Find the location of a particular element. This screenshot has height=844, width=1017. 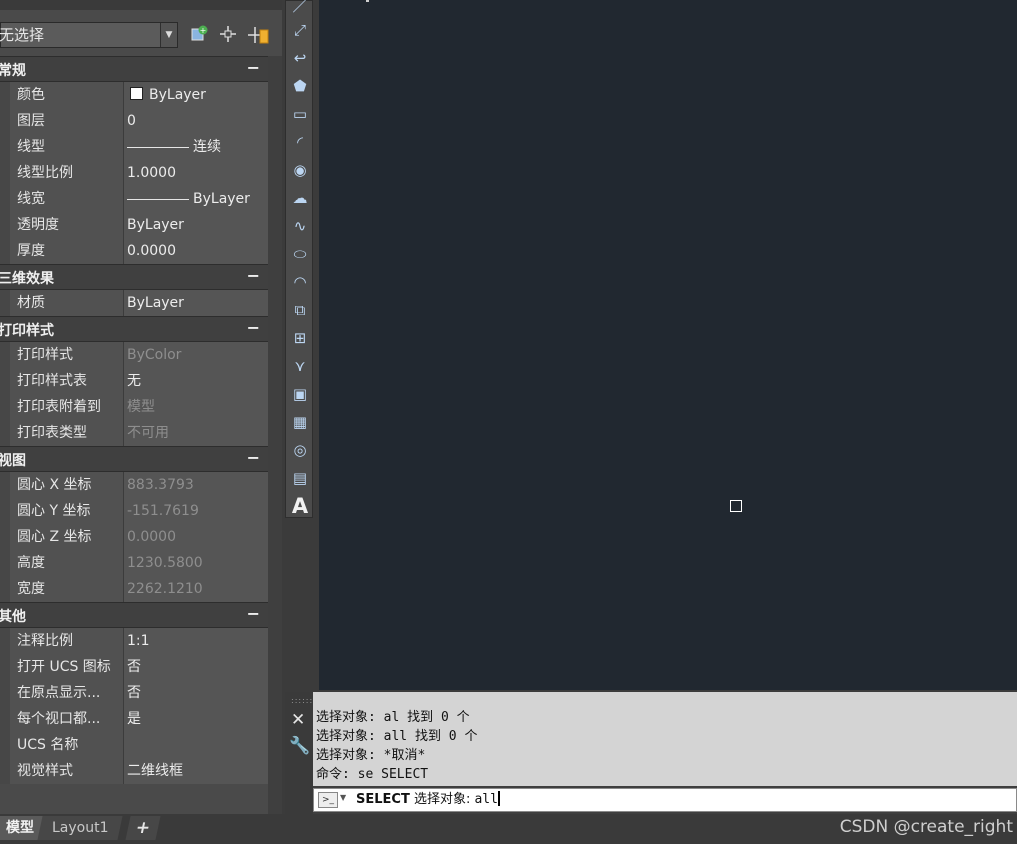

property-row: 线型比例 1.0000 is located at coordinates (134, 173).